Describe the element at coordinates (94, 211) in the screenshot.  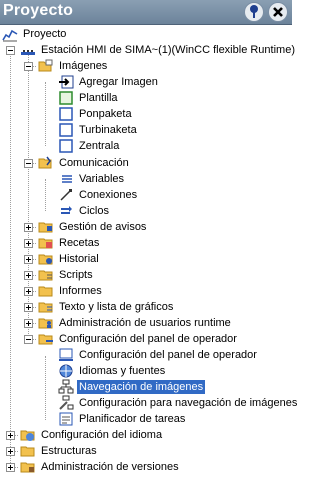
I see `tree-label: Ciclos` at that location.